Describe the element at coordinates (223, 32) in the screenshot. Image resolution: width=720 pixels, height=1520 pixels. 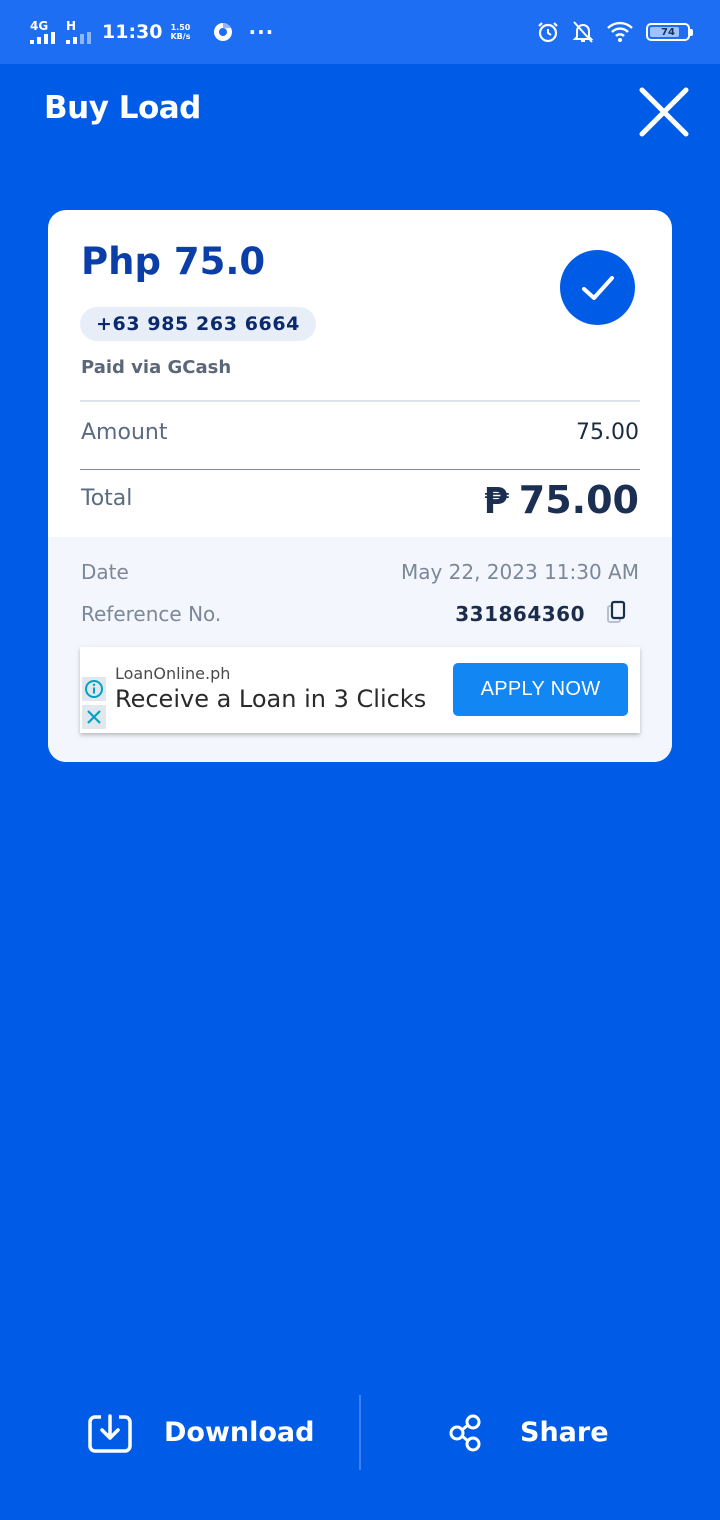
I see `chrome-icon` at that location.